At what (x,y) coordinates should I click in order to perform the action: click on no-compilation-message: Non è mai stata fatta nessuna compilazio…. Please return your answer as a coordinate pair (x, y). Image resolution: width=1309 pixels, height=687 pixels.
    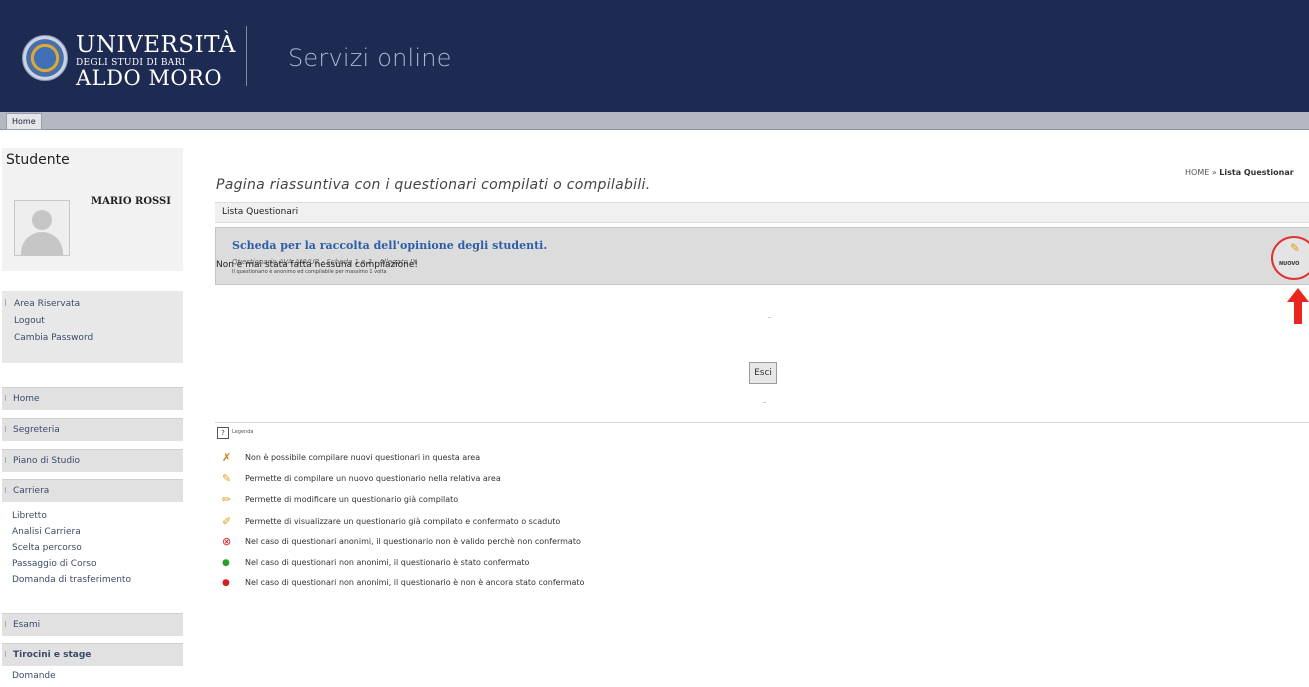
    Looking at the image, I should click on (317, 265).